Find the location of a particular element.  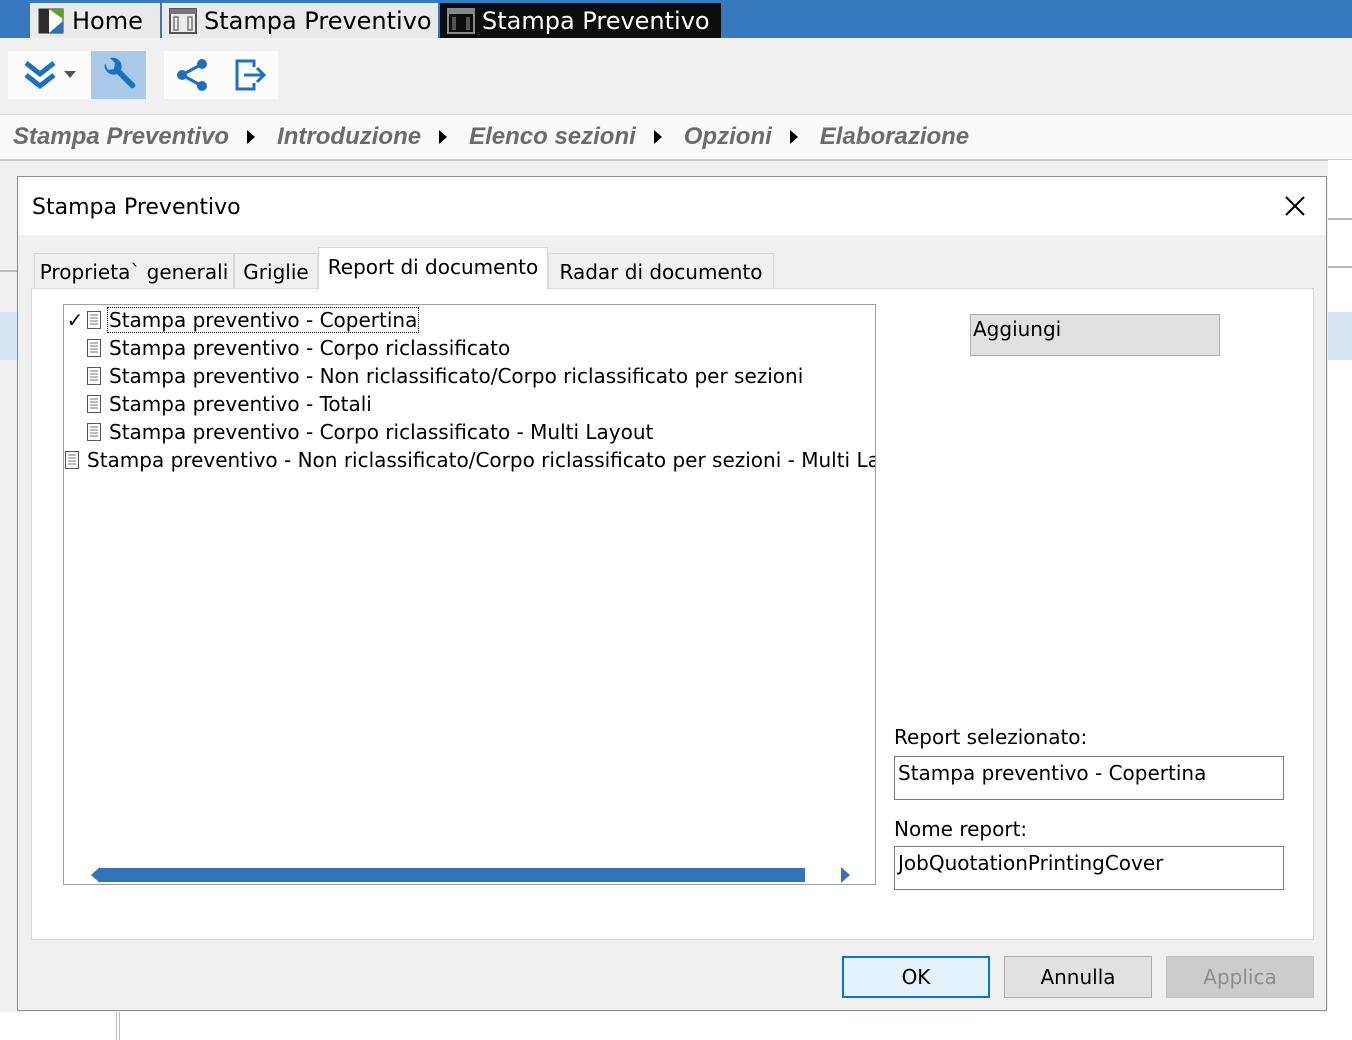

selected-report-field: Stampa preventivo - Copertina is located at coordinates (1089, 778).